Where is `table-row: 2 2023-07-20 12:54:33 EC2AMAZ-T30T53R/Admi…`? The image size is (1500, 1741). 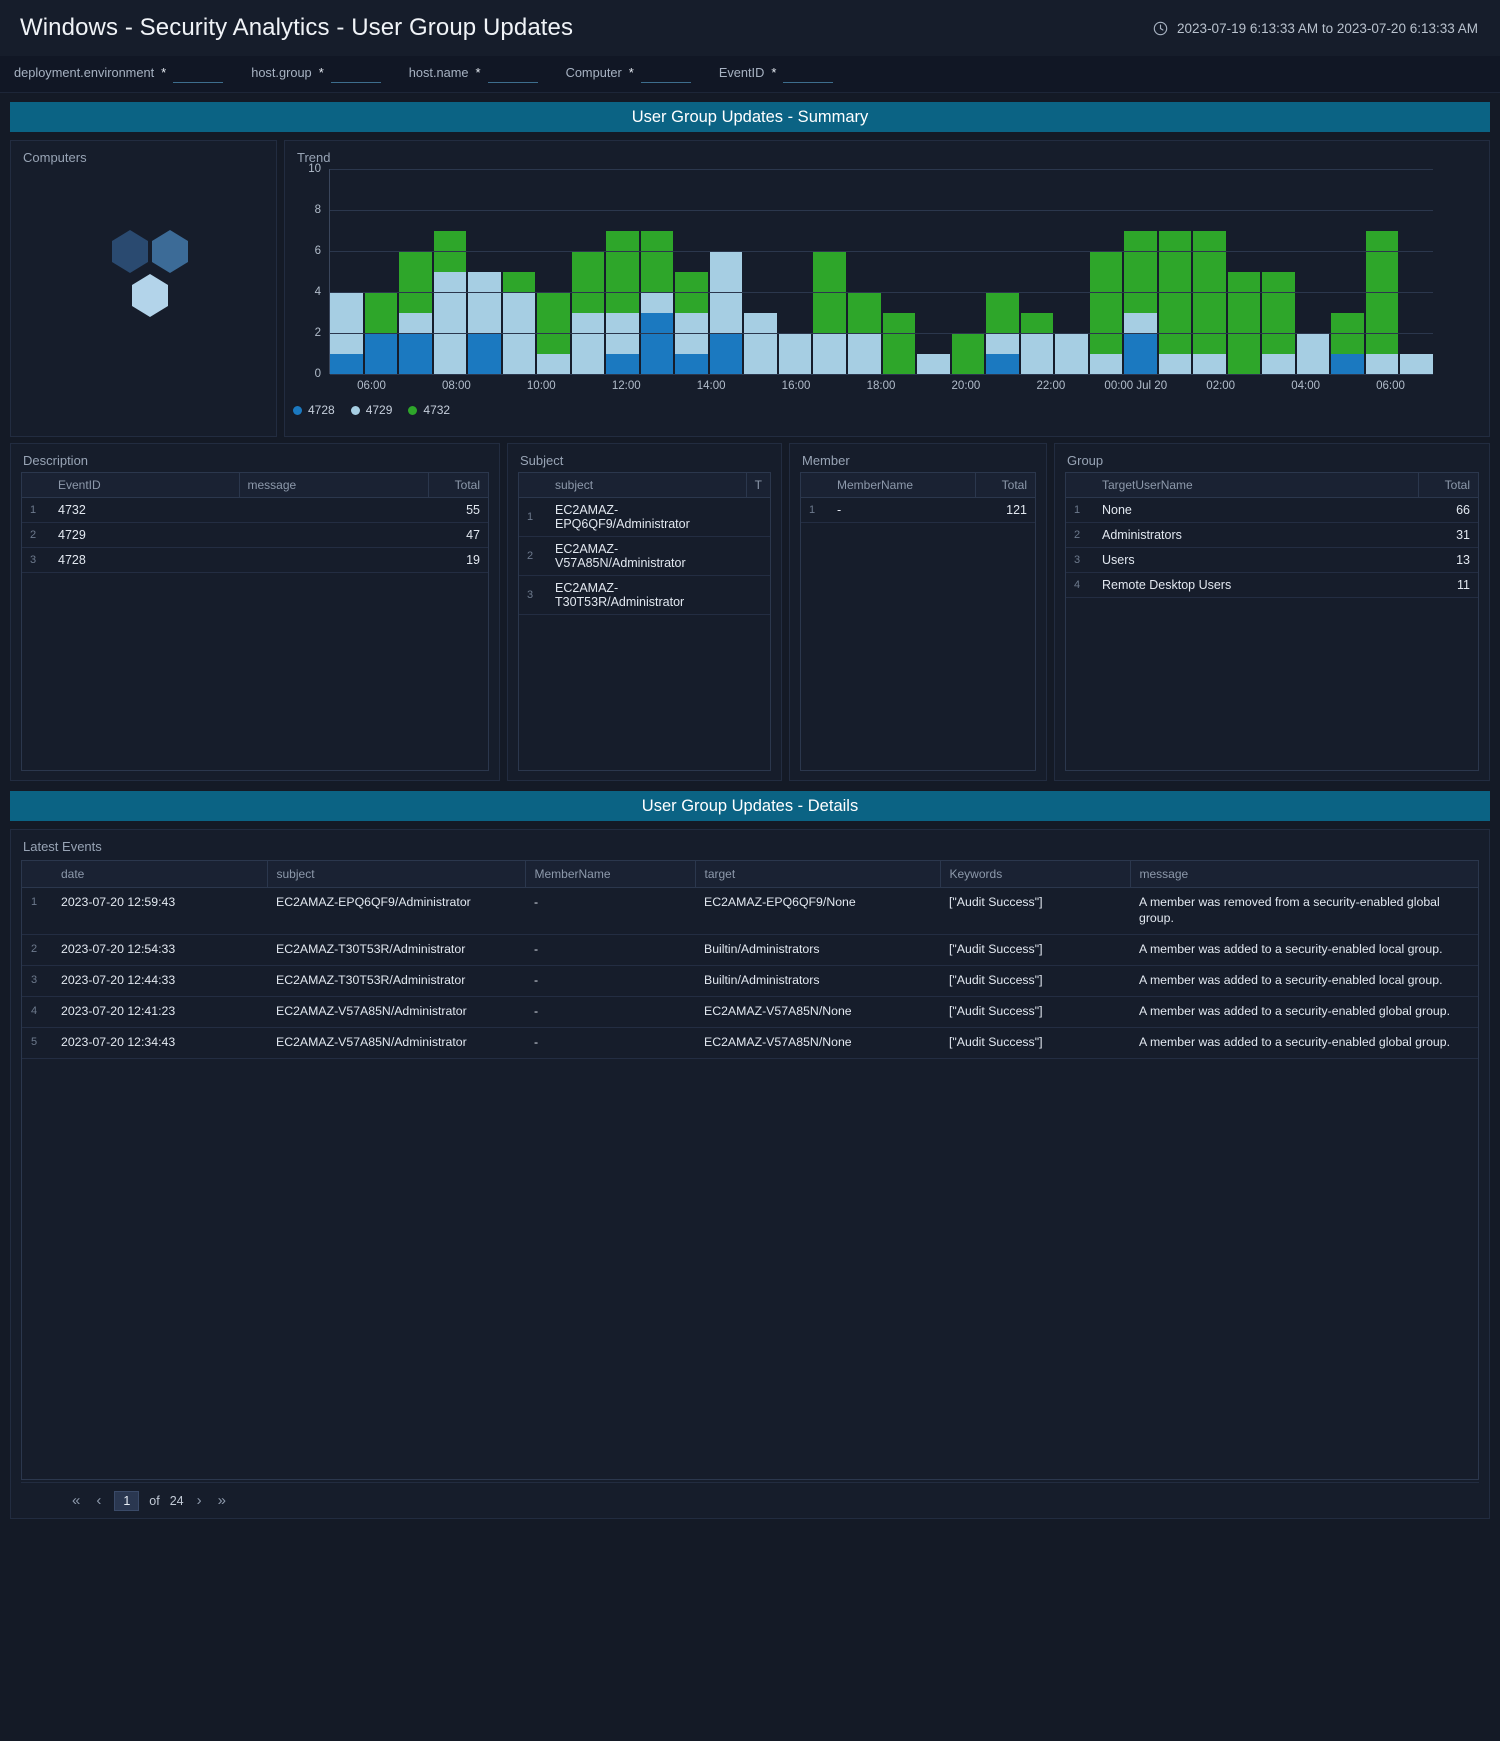
table-row: 2 2023-07-20 12:54:33 EC2AMAZ-T30T53R/Admi… is located at coordinates (750, 950).